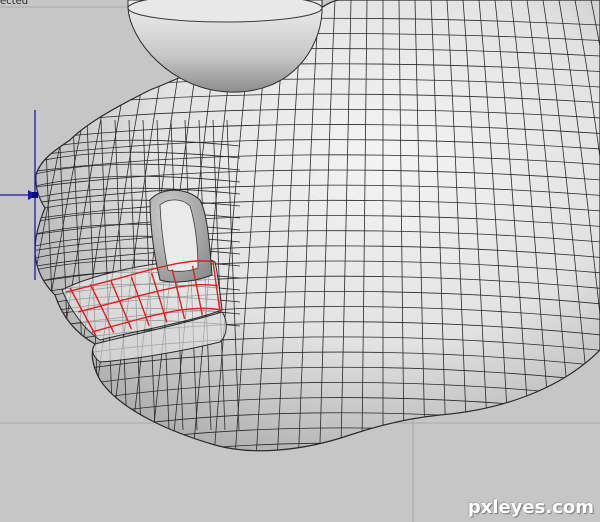 The width and height of the screenshot is (600, 522). What do you see at coordinates (530, 507) in the screenshot?
I see `watermark: pxleyes.com` at bounding box center [530, 507].